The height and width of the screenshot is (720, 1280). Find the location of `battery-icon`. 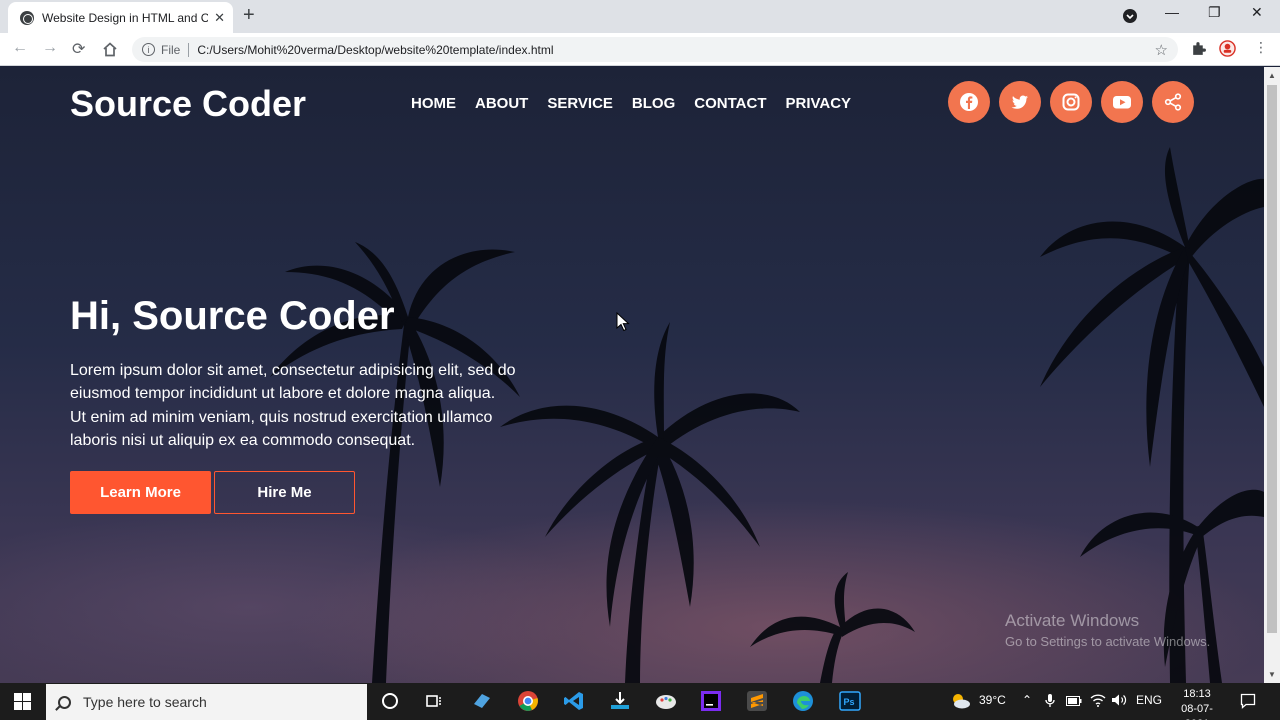

battery-icon is located at coordinates (1074, 701).